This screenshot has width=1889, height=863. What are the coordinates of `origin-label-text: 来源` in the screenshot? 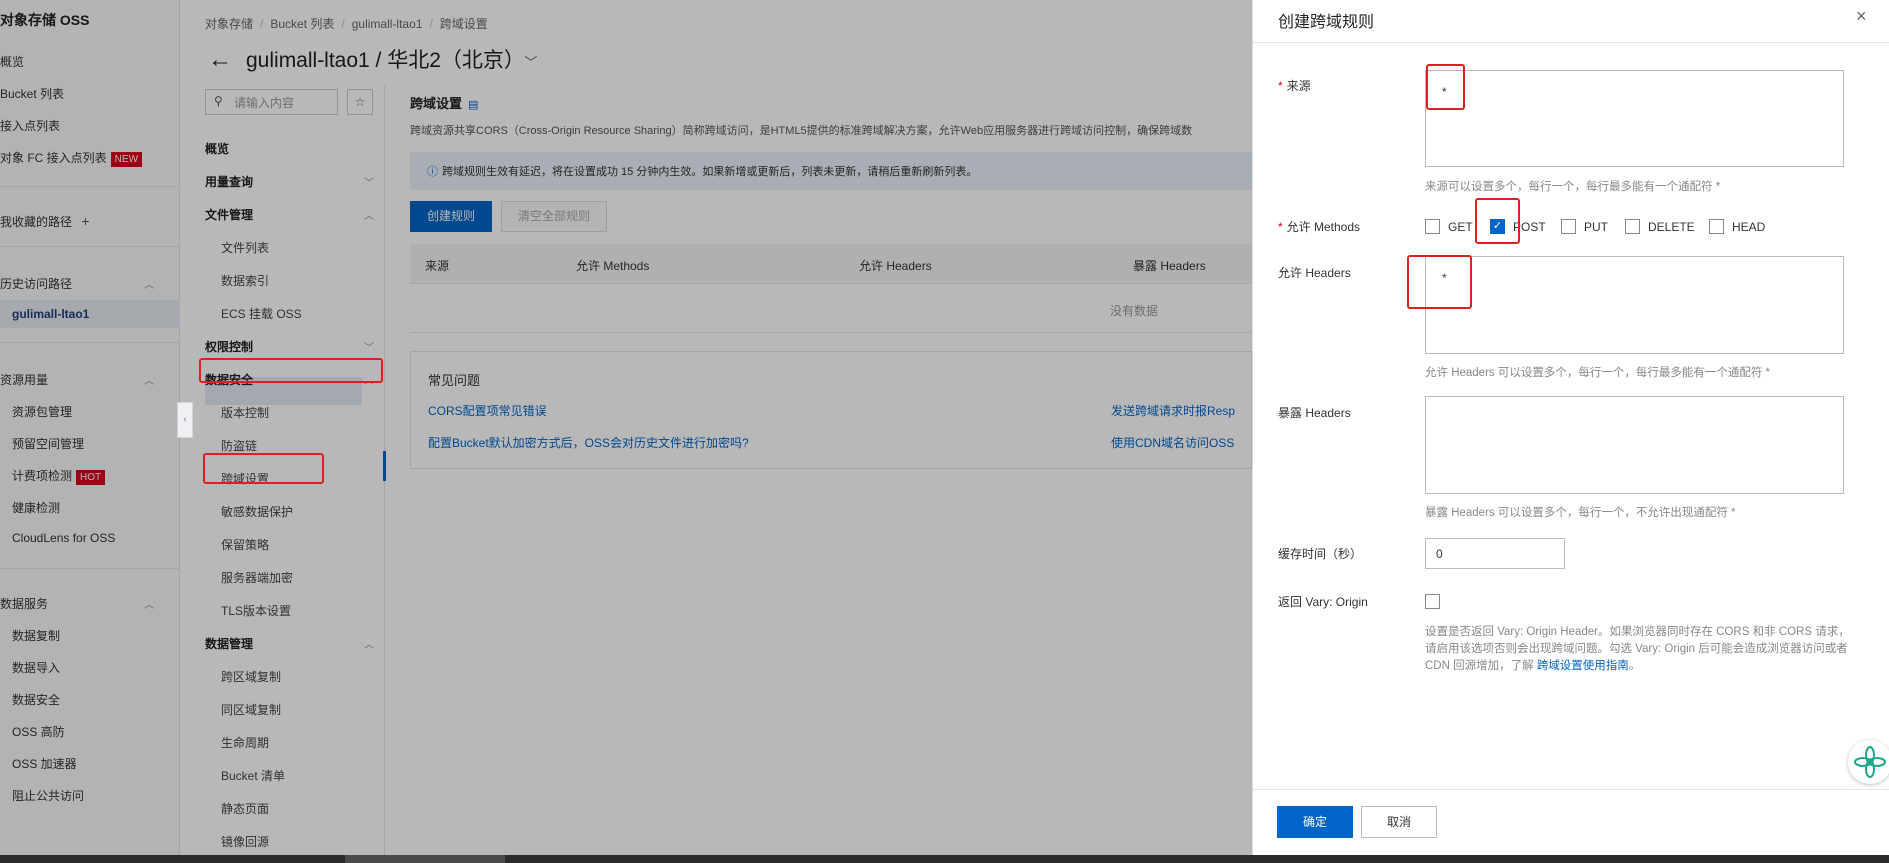 It's located at (1298, 86).